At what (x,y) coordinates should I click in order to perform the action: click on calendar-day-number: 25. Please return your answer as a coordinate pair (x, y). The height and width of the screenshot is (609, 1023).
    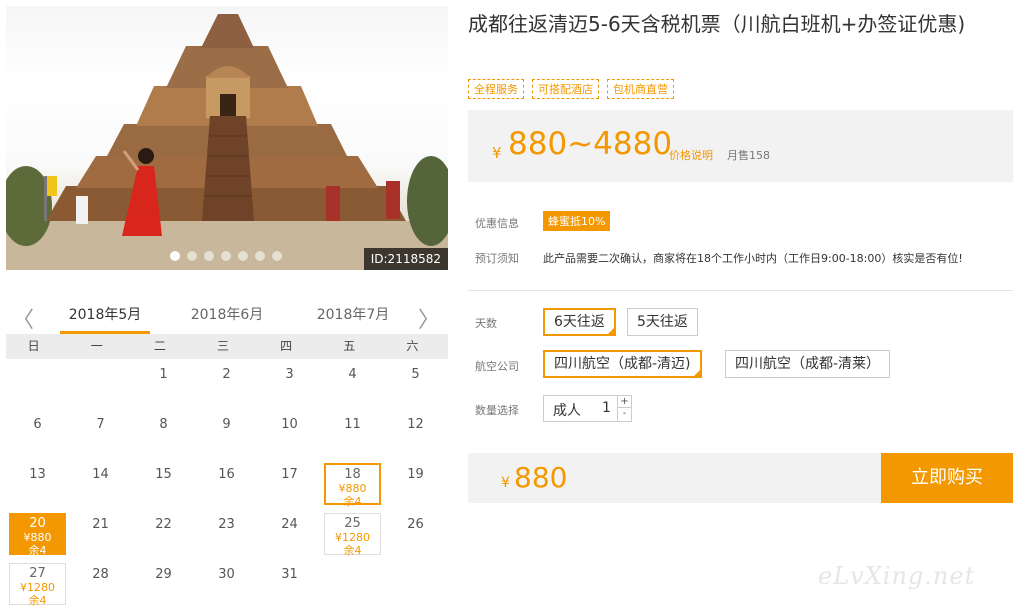
    Looking at the image, I should click on (352, 523).